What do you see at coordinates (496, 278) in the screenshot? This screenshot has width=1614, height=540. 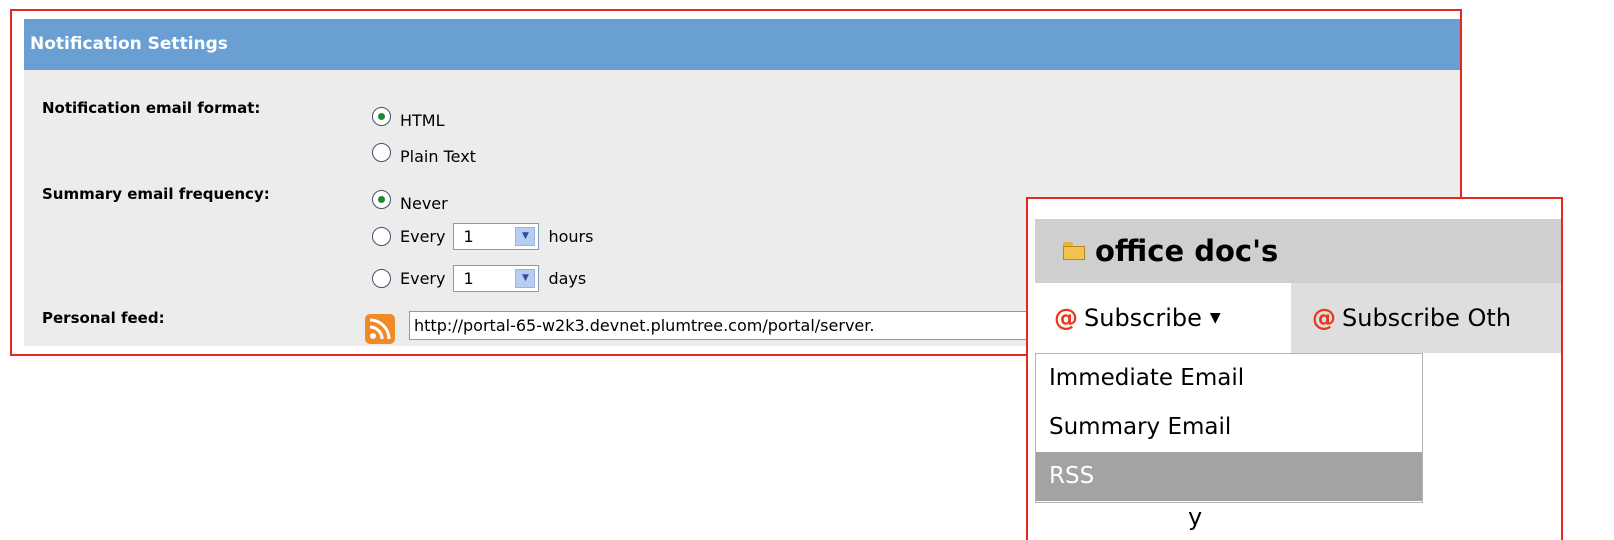 I see `days-select: 1 ▼` at bounding box center [496, 278].